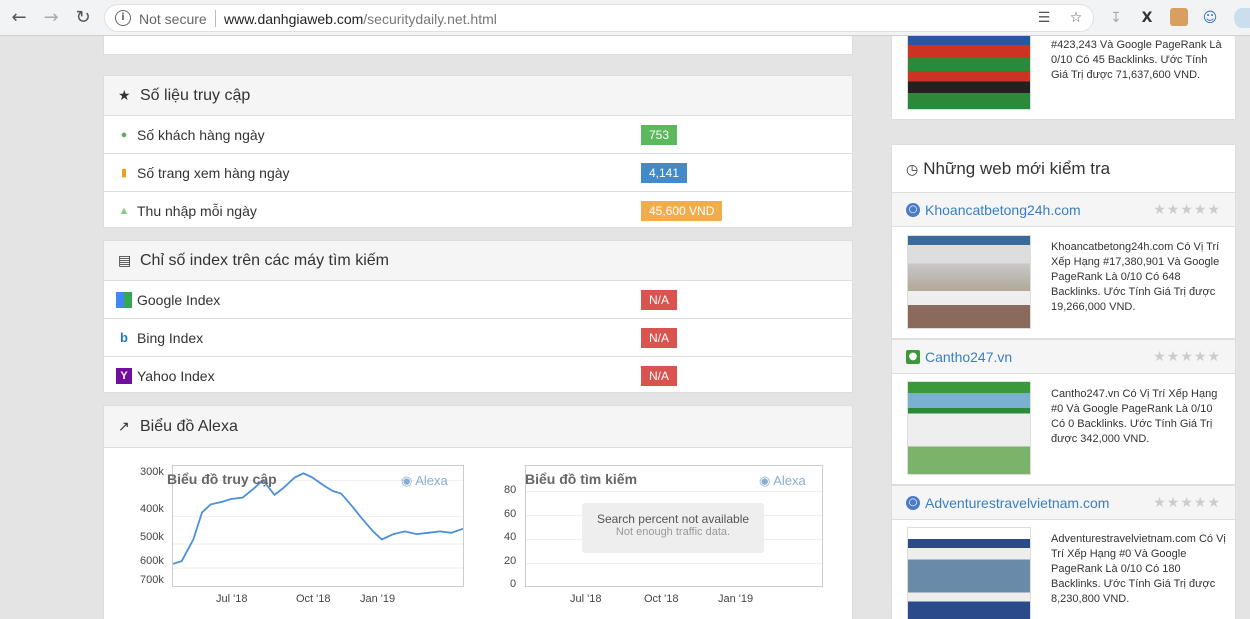  Describe the element at coordinates (152, 561) in the screenshot. I see `y-tick: 600k` at that location.